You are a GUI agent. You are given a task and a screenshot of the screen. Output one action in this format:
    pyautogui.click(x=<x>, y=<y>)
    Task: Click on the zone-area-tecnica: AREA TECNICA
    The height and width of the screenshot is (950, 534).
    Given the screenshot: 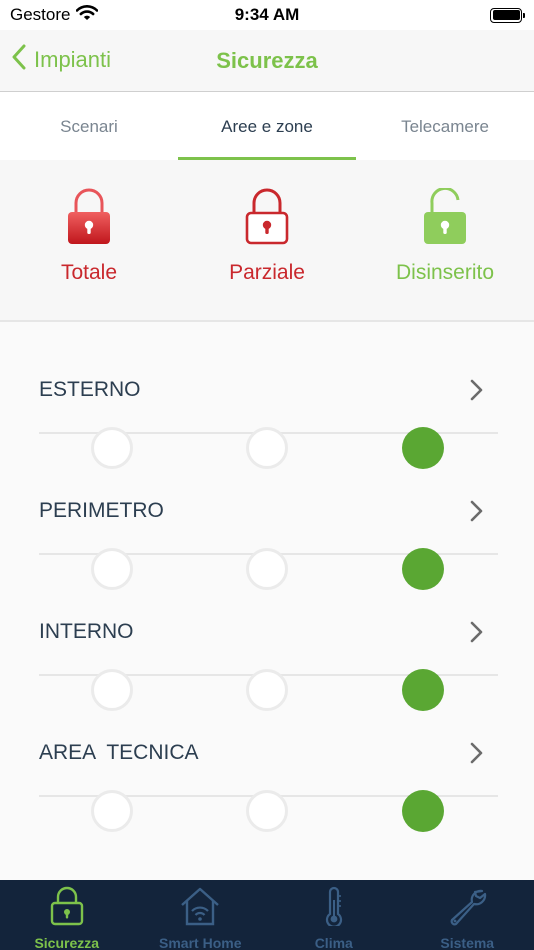 What is the action you would take?
    pyautogui.click(x=267, y=789)
    